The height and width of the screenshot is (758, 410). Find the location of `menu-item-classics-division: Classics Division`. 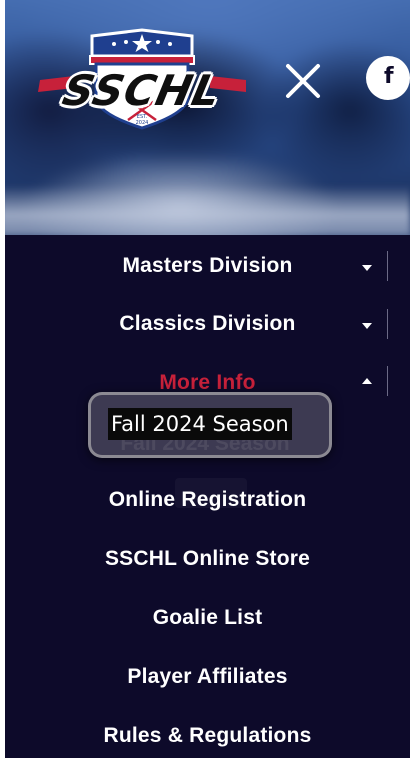

menu-item-classics-division: Classics Division is located at coordinates (207, 324).